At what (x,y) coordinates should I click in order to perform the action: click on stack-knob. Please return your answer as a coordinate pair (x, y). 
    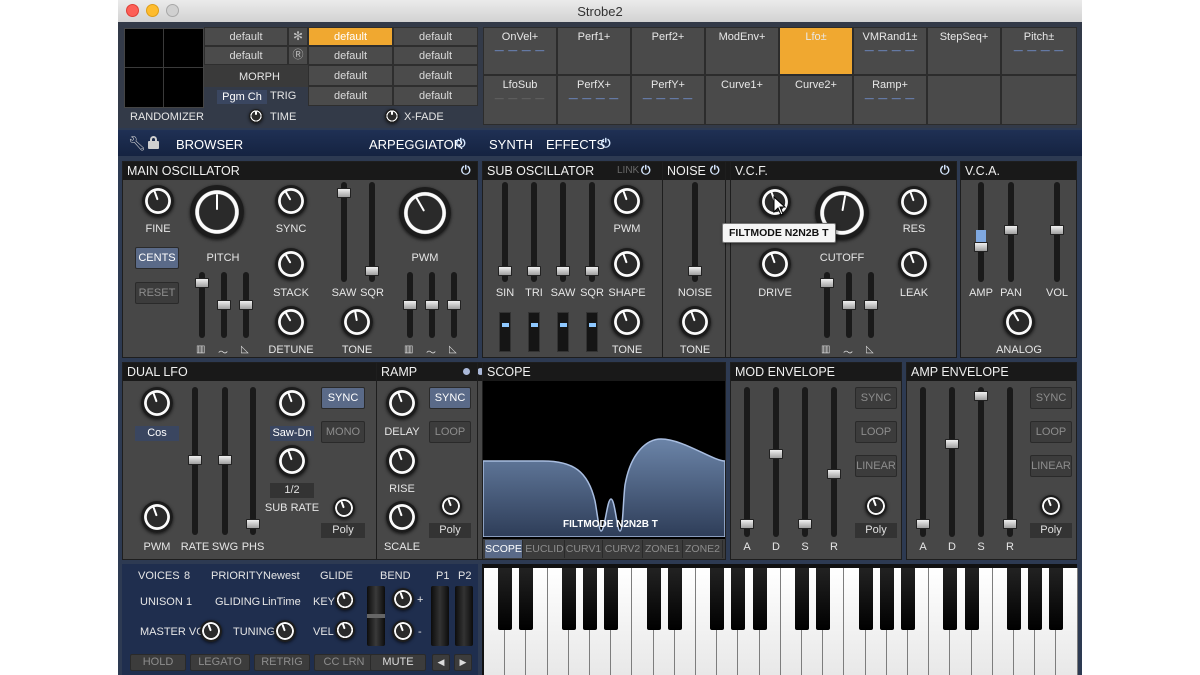
    Looking at the image, I should click on (291, 264).